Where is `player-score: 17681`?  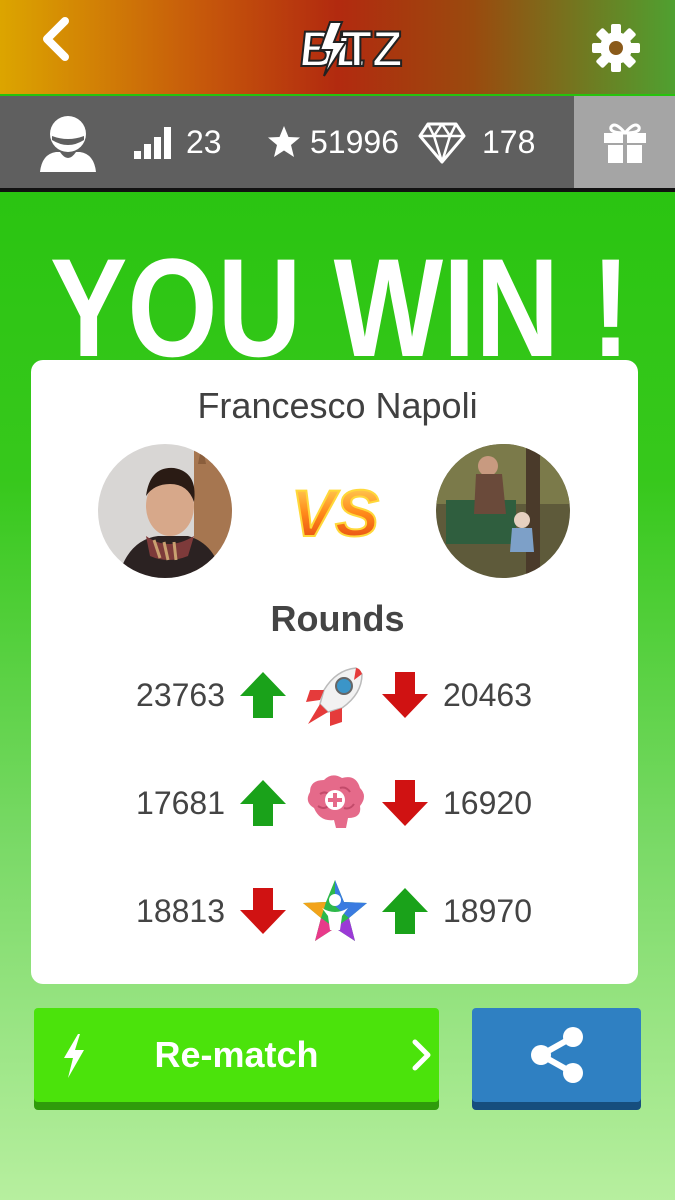 player-score: 17681 is located at coordinates (180, 803).